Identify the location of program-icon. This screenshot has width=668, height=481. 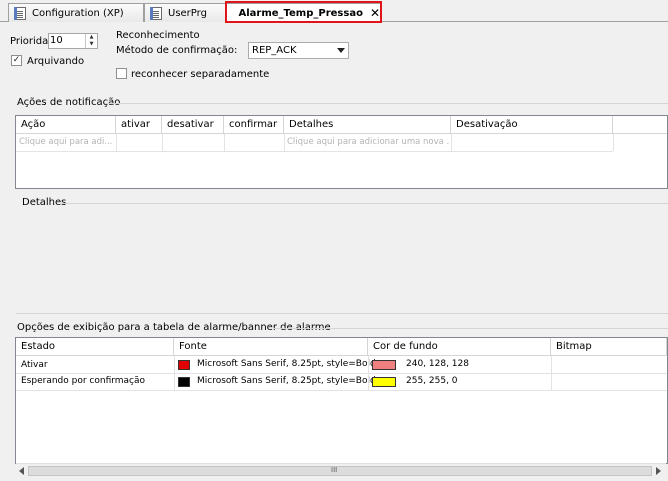
(156, 13).